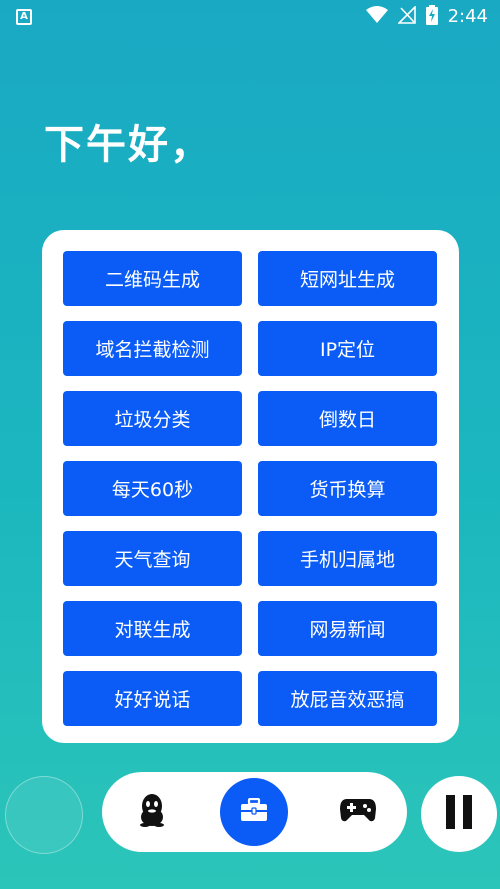  Describe the element at coordinates (347, 278) in the screenshot. I see `short-url-button: 短网址生成` at that location.